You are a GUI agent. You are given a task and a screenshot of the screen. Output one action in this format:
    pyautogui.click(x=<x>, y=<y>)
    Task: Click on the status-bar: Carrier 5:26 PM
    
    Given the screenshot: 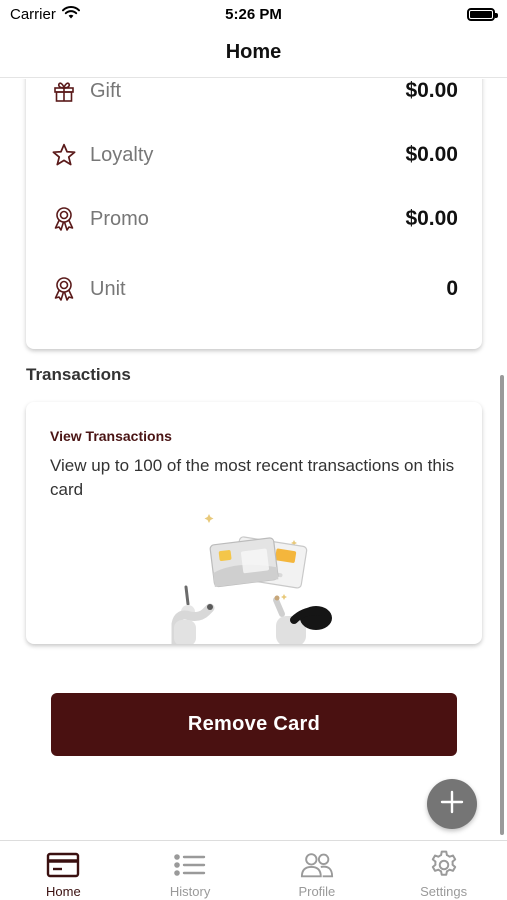 What is the action you would take?
    pyautogui.click(x=253, y=14)
    